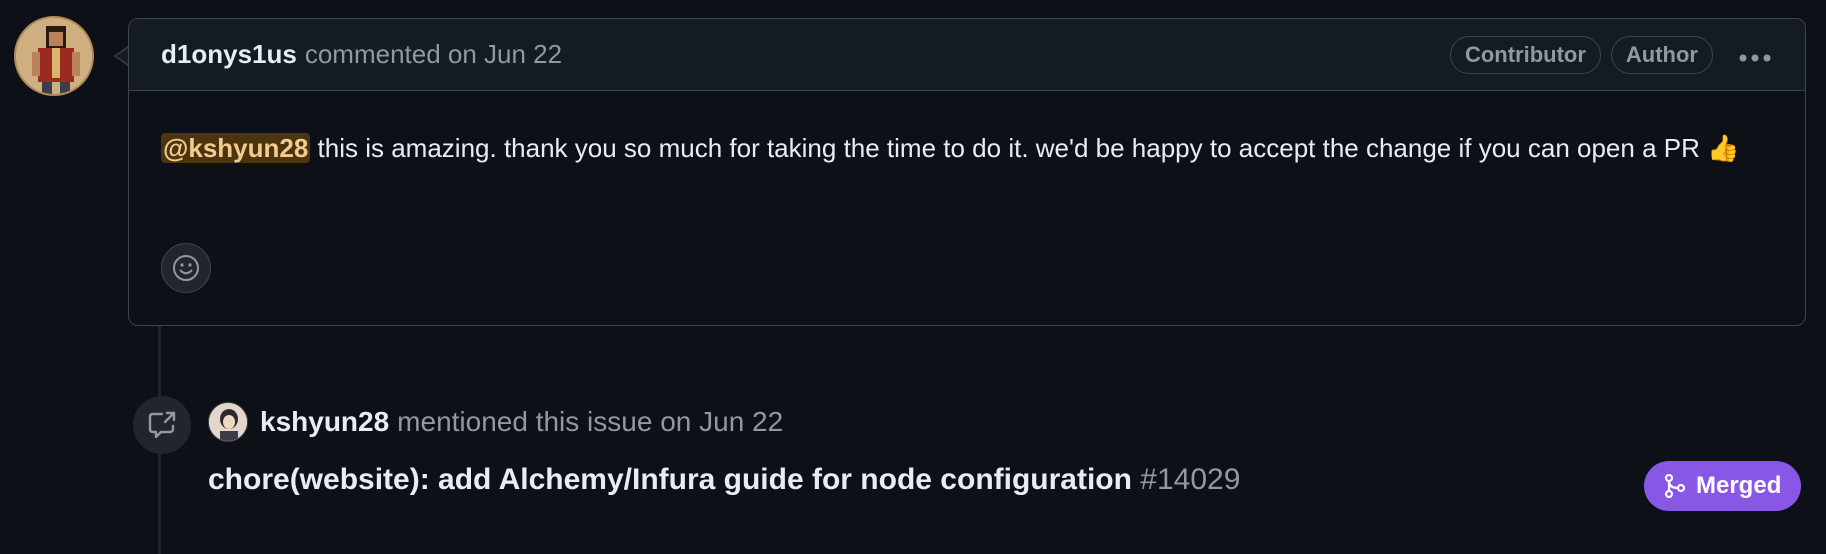 Image resolution: width=1826 pixels, height=554 pixels. What do you see at coordinates (229, 54) in the screenshot?
I see `comment-author: d1onys1us` at bounding box center [229, 54].